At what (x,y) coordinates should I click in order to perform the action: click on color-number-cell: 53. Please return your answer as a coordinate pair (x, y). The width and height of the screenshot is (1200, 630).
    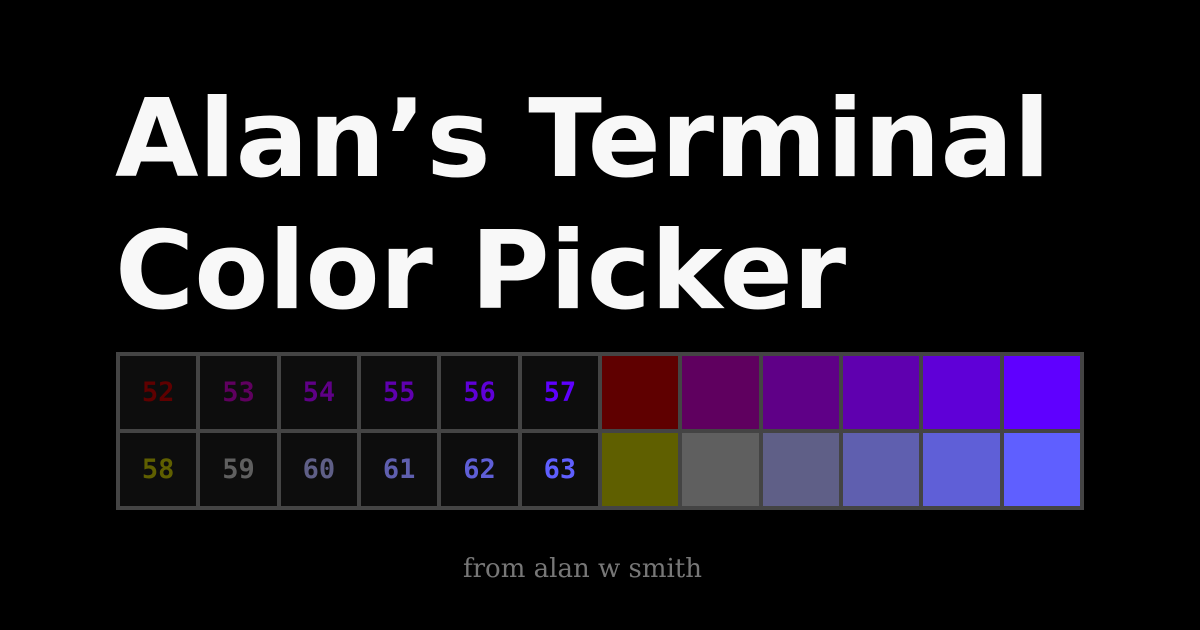
    Looking at the image, I should click on (238, 392).